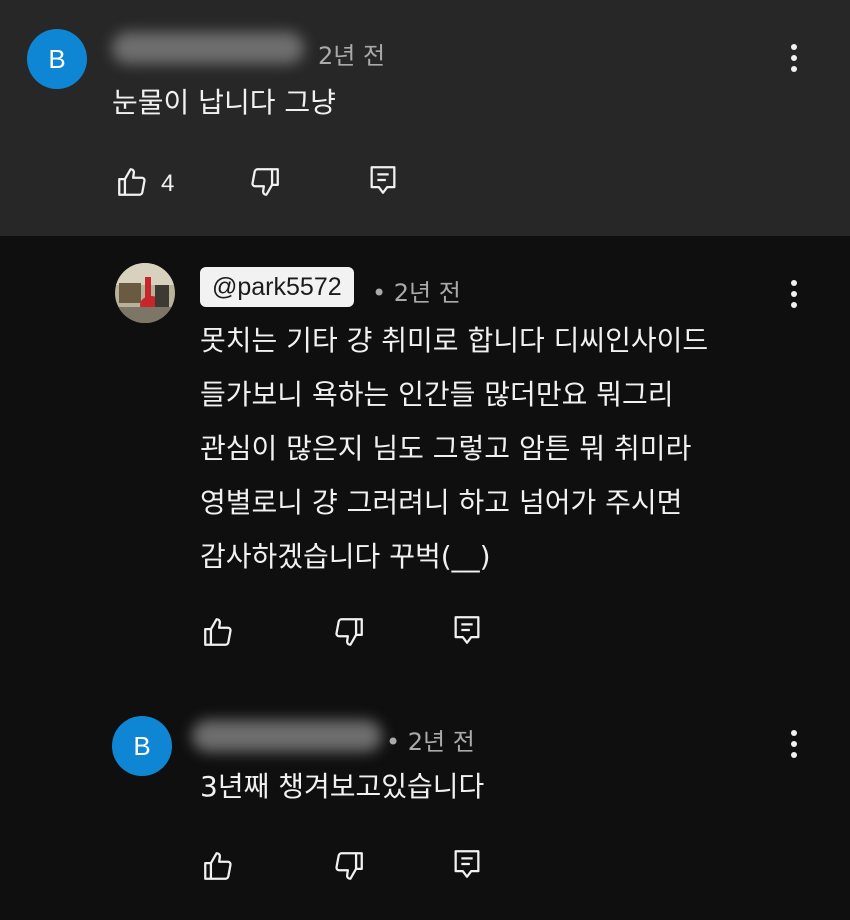 Image resolution: width=850 pixels, height=920 pixels. Describe the element at coordinates (145, 293) in the screenshot. I see `avatar` at that location.